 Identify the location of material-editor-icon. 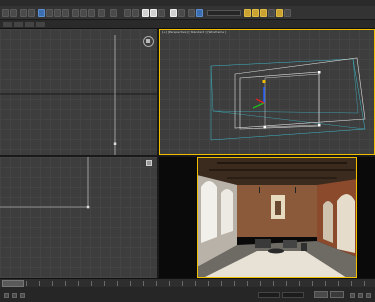
(263, 13).